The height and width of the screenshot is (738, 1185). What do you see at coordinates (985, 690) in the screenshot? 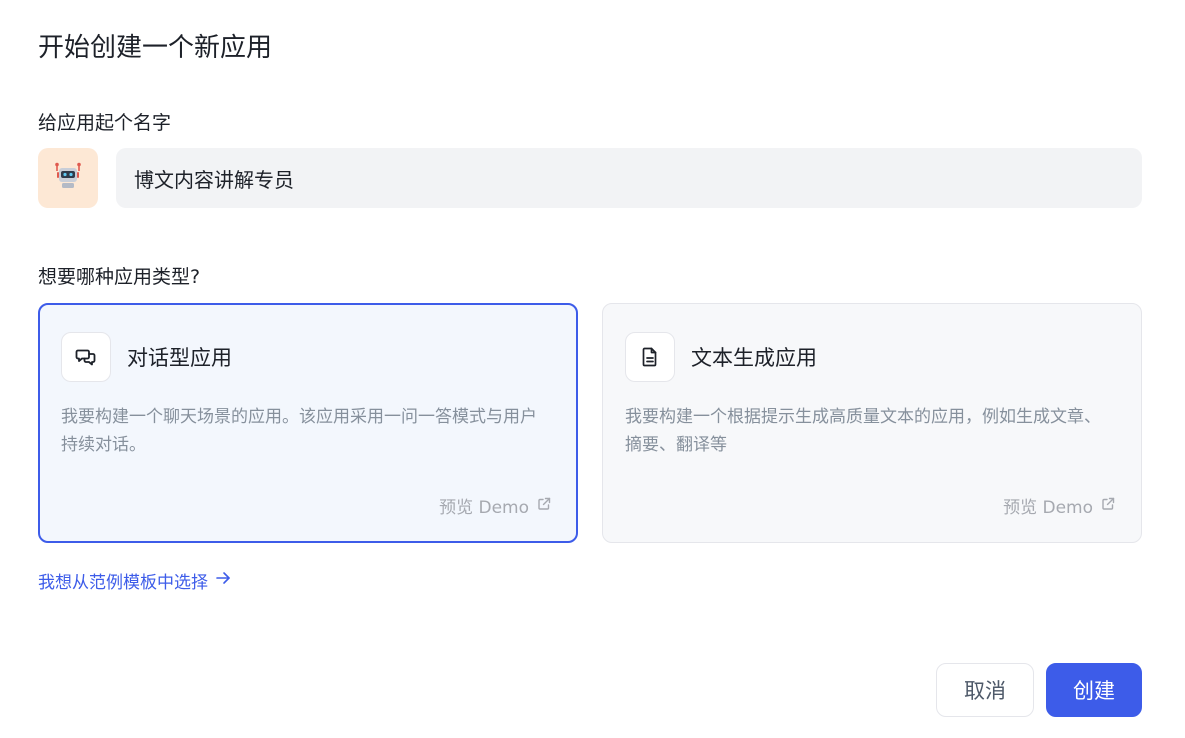
I see `cancel-button: 取消` at bounding box center [985, 690].